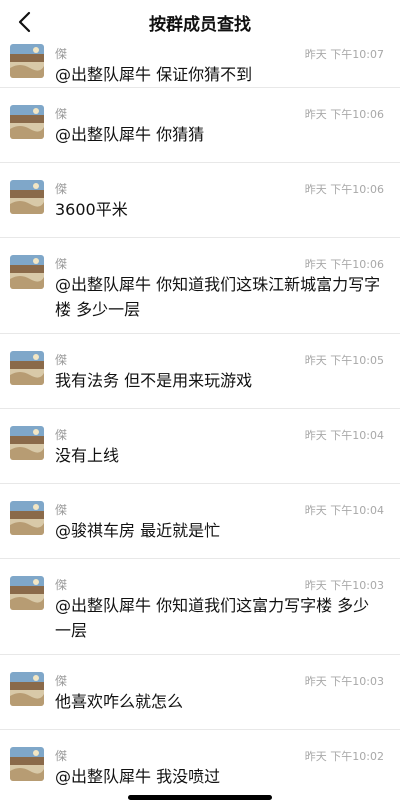  Describe the element at coordinates (200, 692) in the screenshot. I see `message-row: 傑 昨天 下午10:03 他喜欢咋么就怎么` at that location.